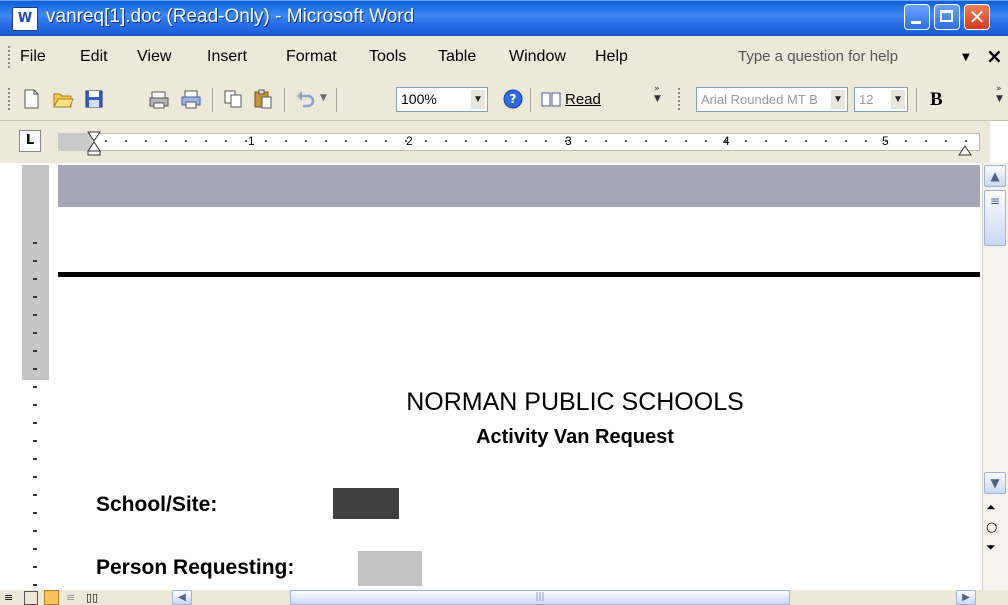 The height and width of the screenshot is (605, 1008). I want to click on new-document-icon, so click(31, 99).